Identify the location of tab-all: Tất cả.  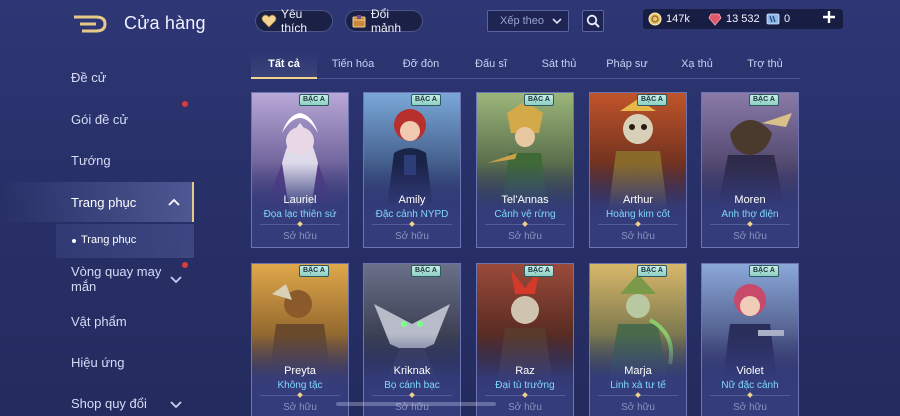
(284, 65).